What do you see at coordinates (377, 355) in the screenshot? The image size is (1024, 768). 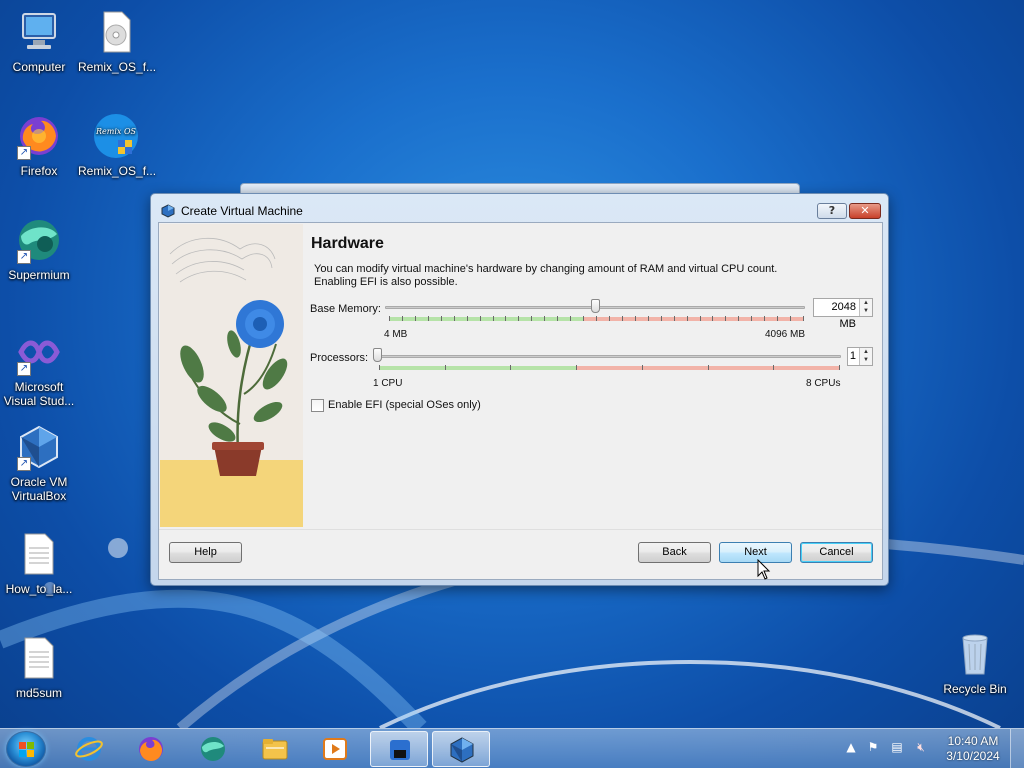 I see `processors-slider-thumb` at bounding box center [377, 355].